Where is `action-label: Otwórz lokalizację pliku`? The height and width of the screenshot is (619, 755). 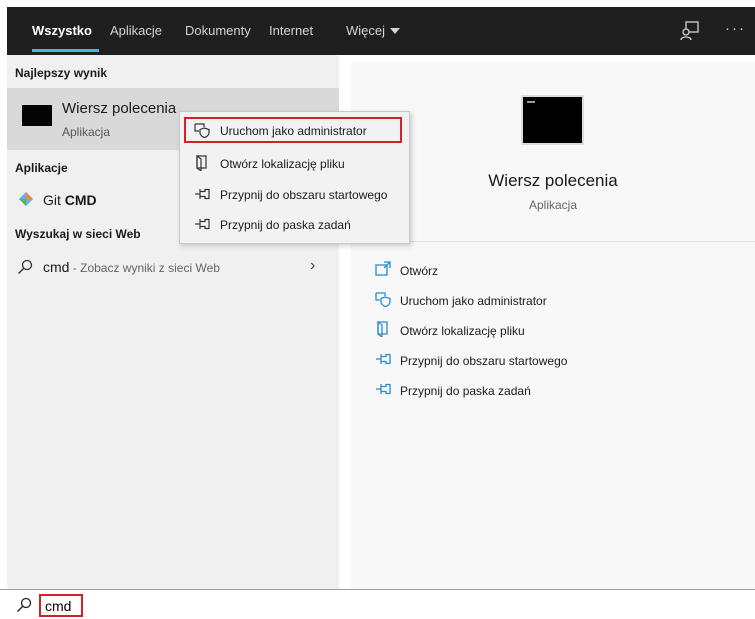
action-label: Otwórz lokalizację pliku is located at coordinates (462, 331).